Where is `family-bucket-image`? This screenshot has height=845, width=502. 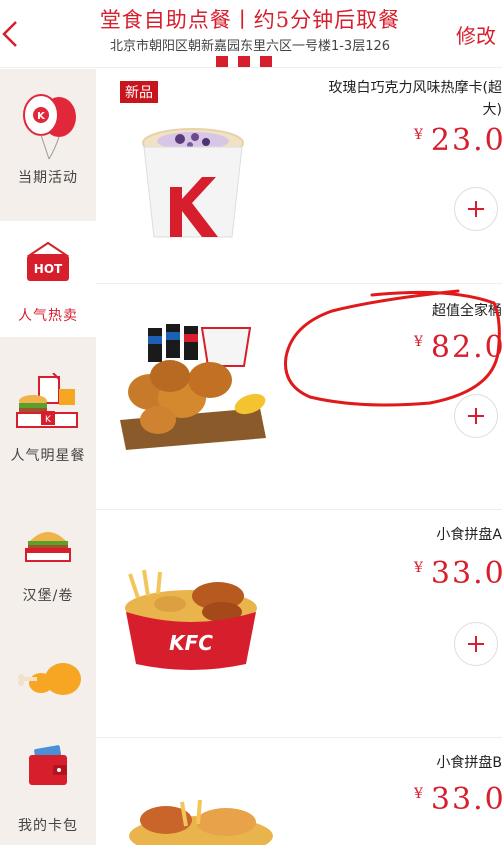
family-bucket-image is located at coordinates (192, 388).